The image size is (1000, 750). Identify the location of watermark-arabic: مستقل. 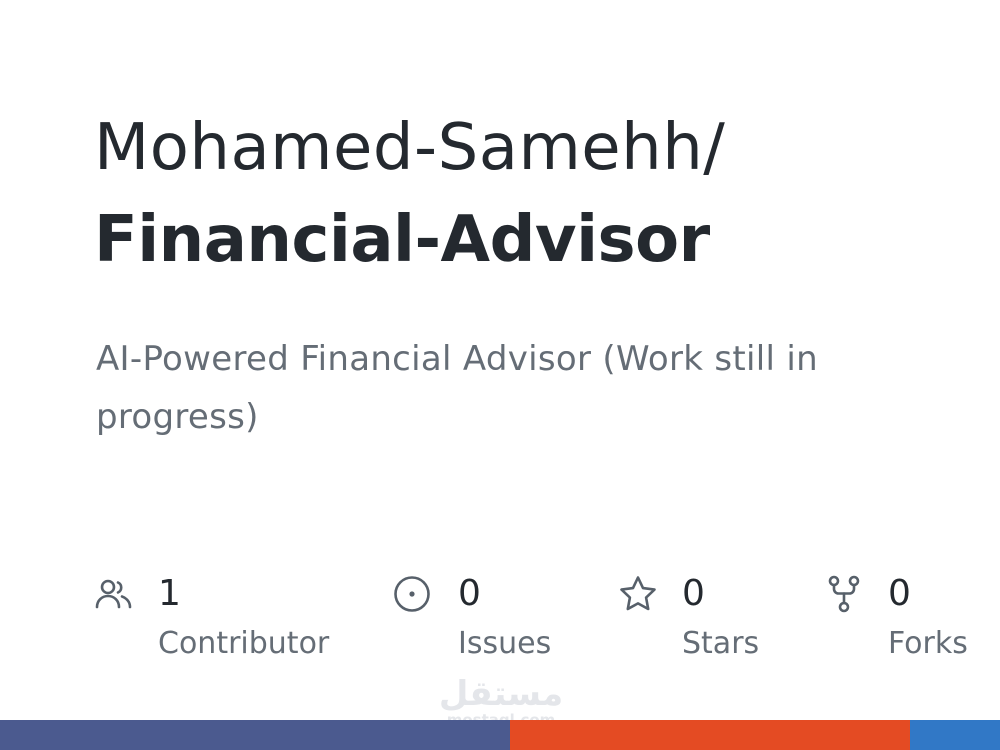
(501, 694).